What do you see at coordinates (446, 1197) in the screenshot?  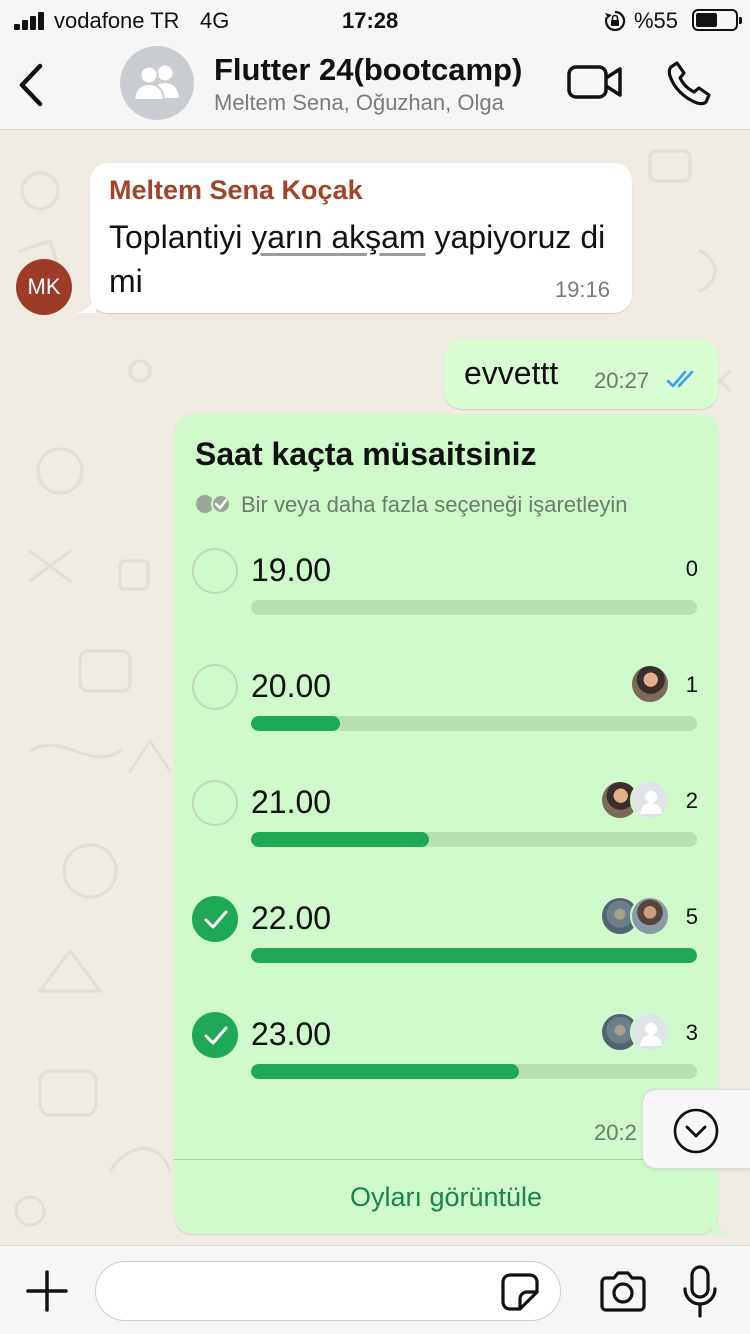 I see `view-votes-button: Oyları görüntüle` at bounding box center [446, 1197].